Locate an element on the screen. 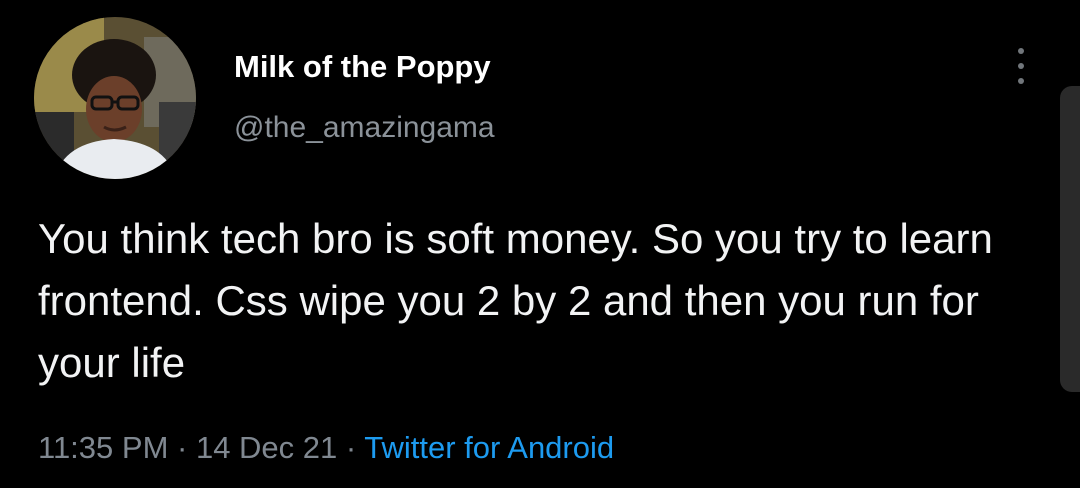 The image size is (1080, 488). avatar is located at coordinates (115, 98).